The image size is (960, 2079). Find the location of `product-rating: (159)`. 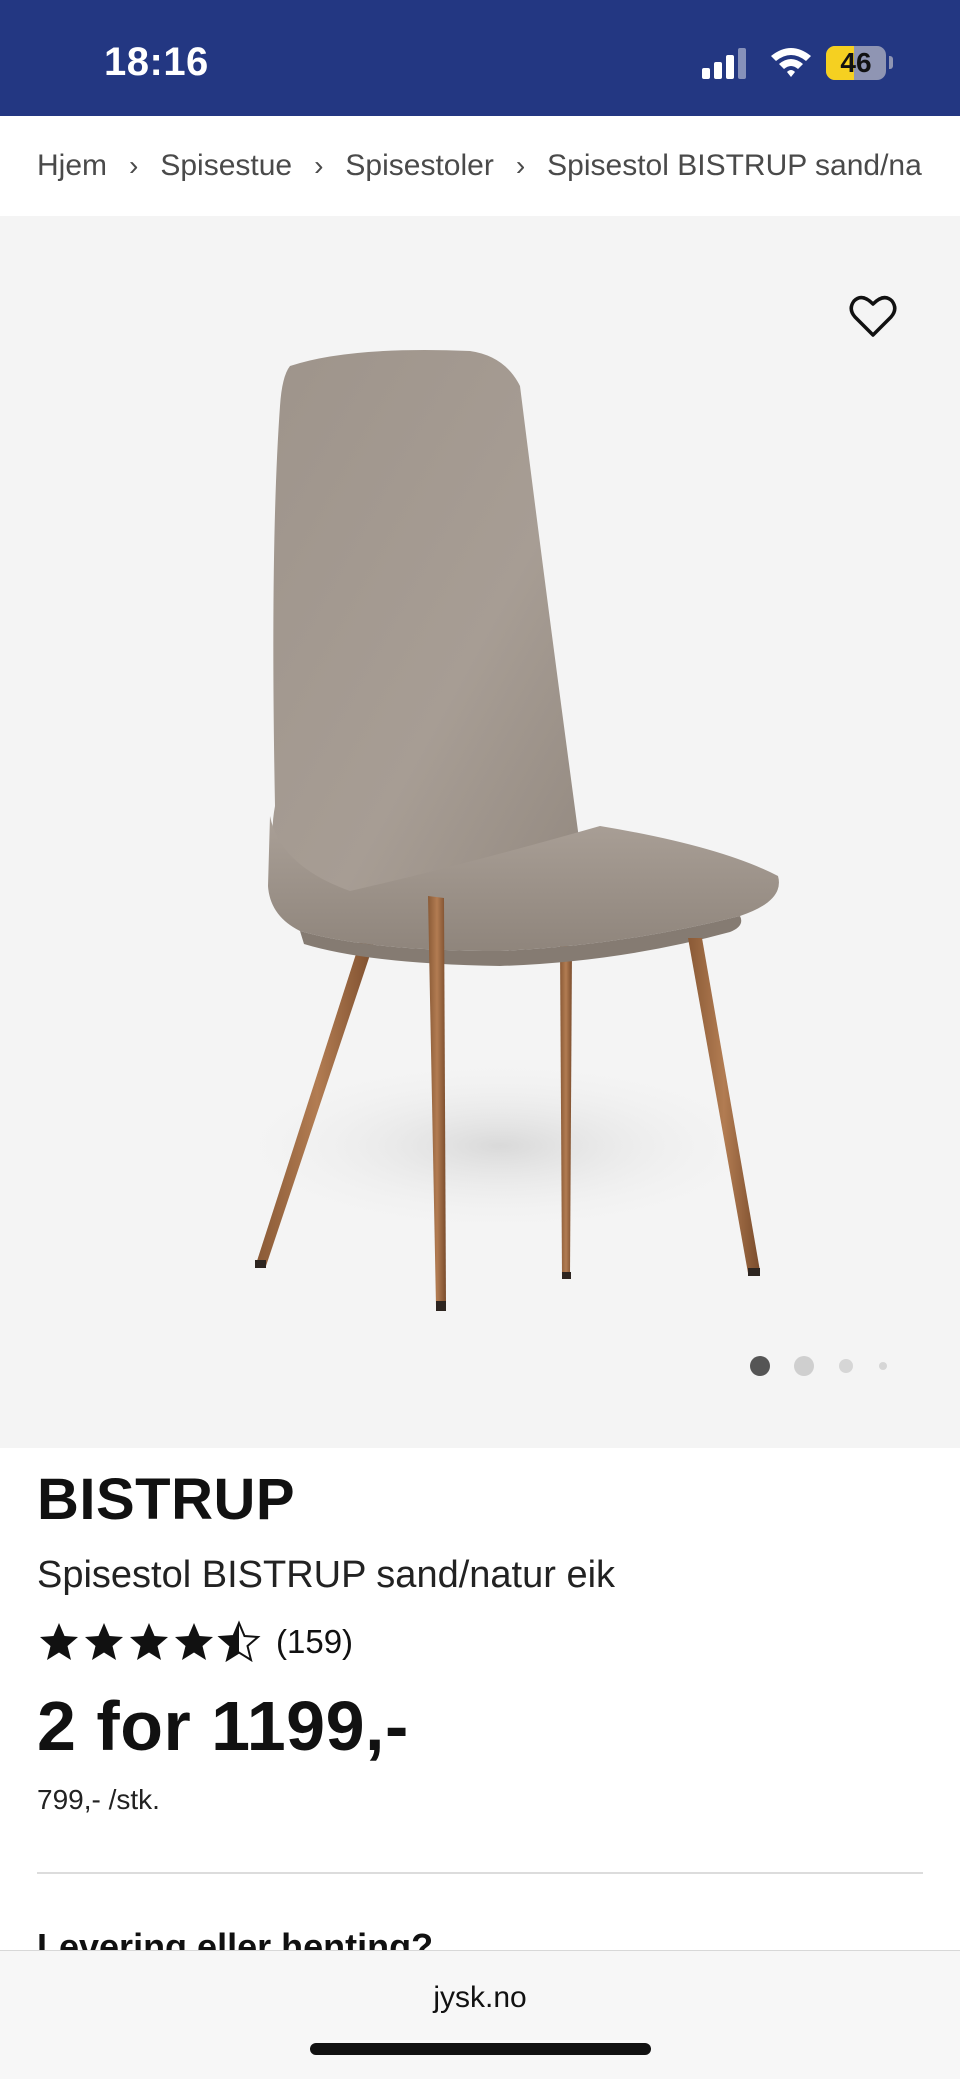

product-rating: (159) is located at coordinates (195, 1642).